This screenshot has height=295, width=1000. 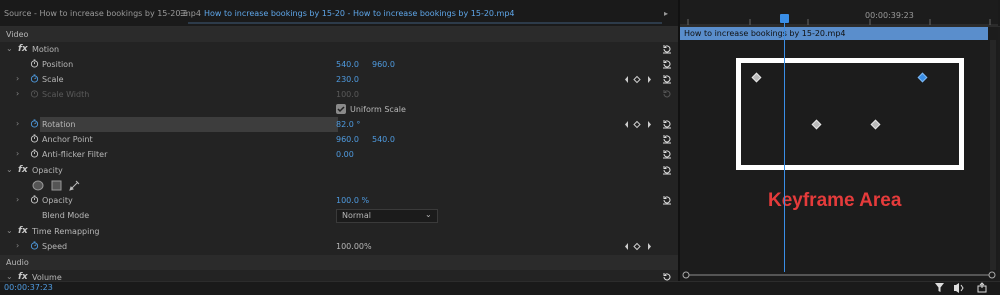 I want to click on tab-overflow-chevron-icon: ▸, so click(x=666, y=14).